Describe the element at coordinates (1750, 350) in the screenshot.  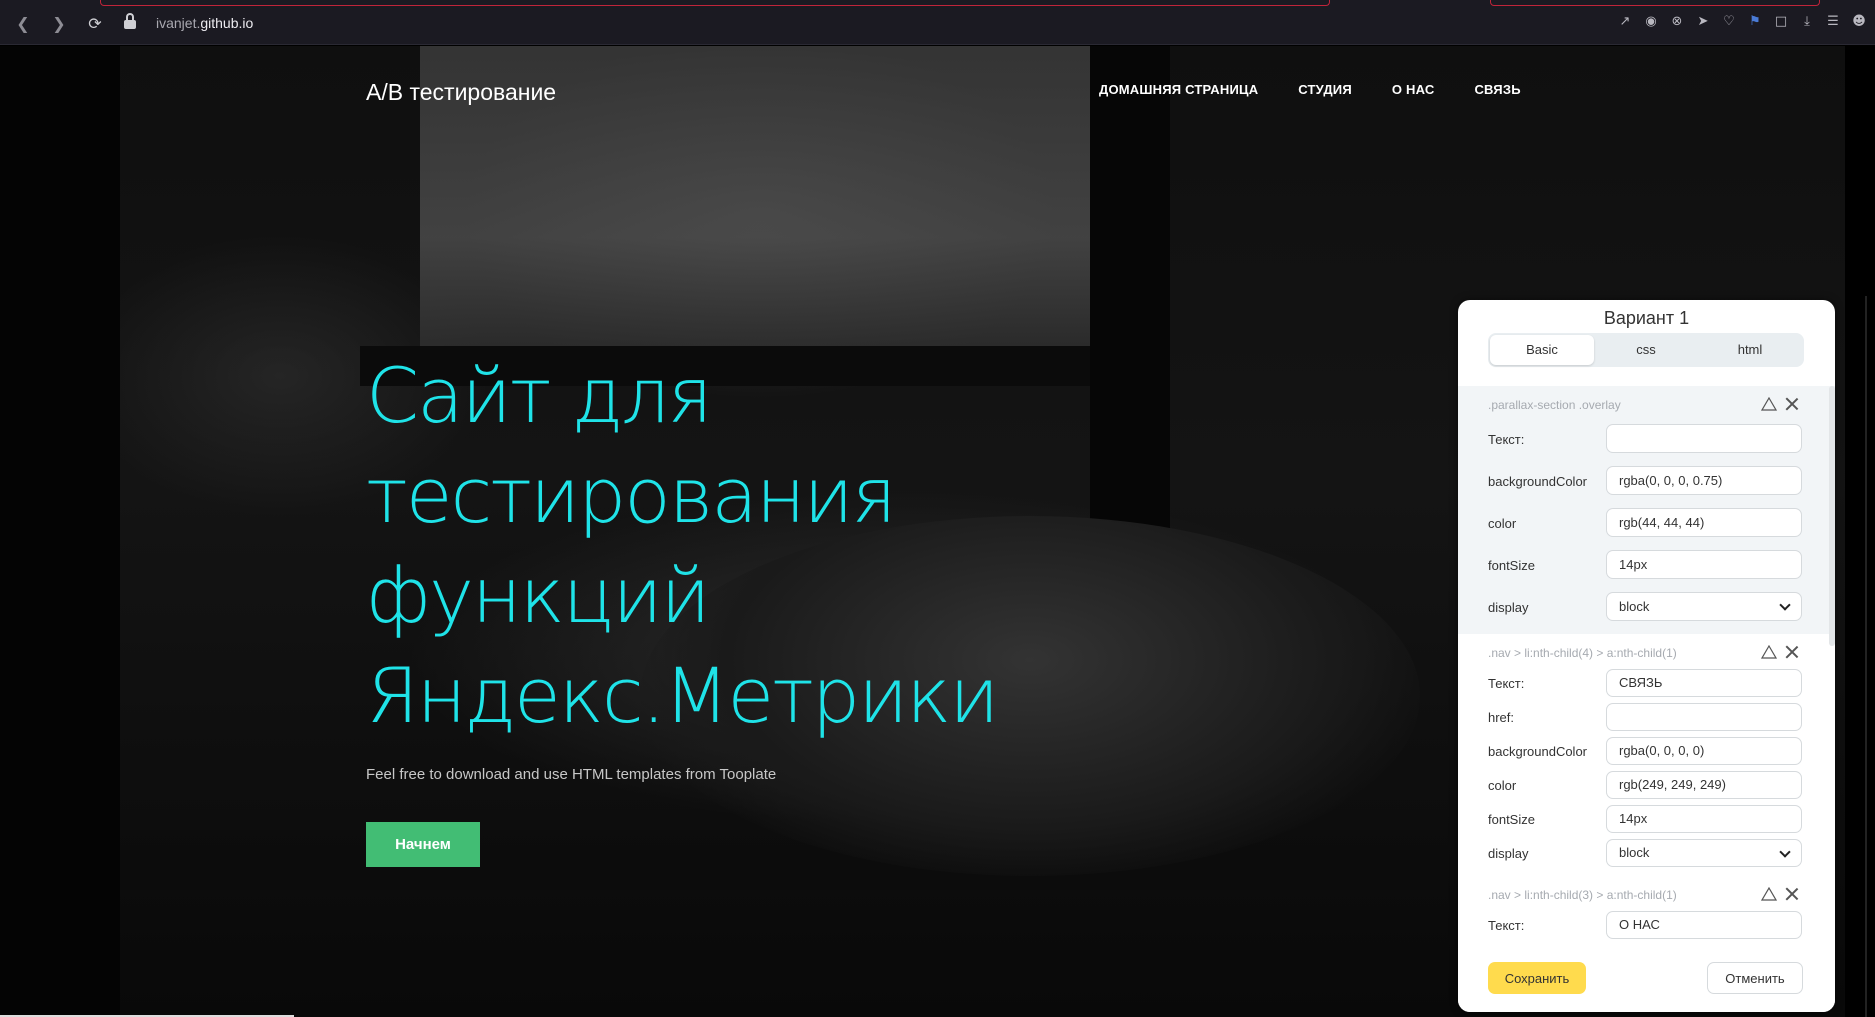
I see `tab-html: html` at that location.